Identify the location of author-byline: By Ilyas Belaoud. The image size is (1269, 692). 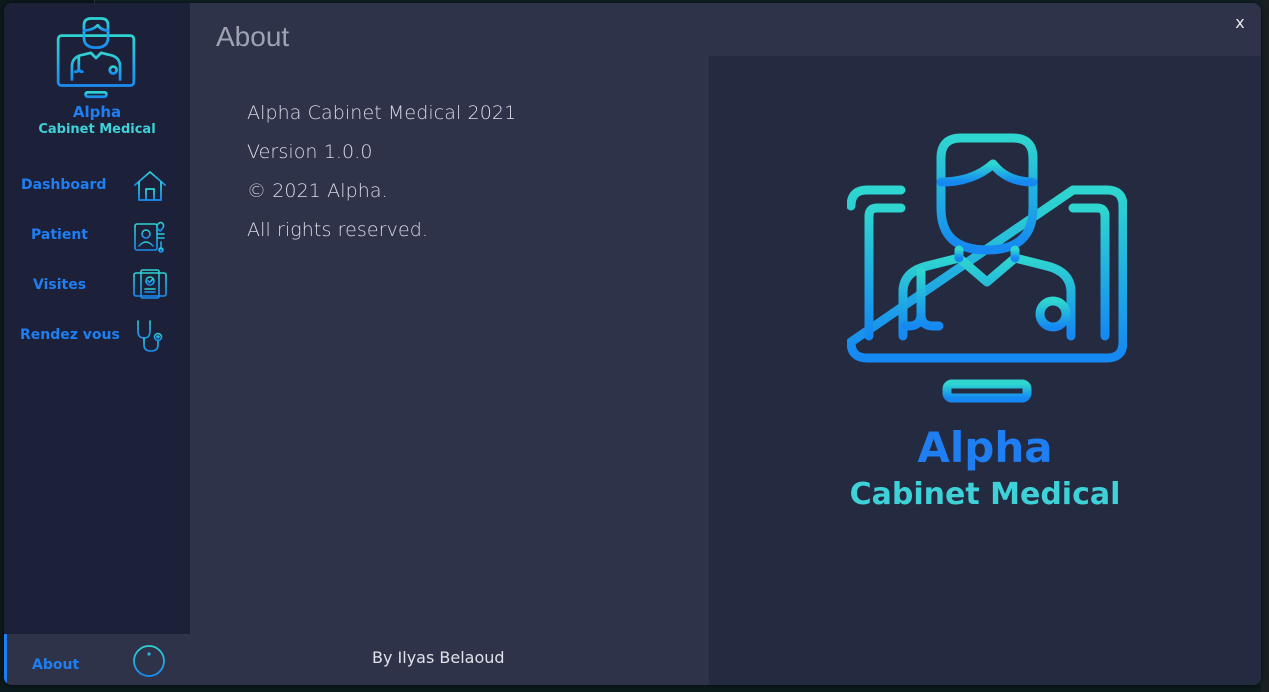
(438, 657).